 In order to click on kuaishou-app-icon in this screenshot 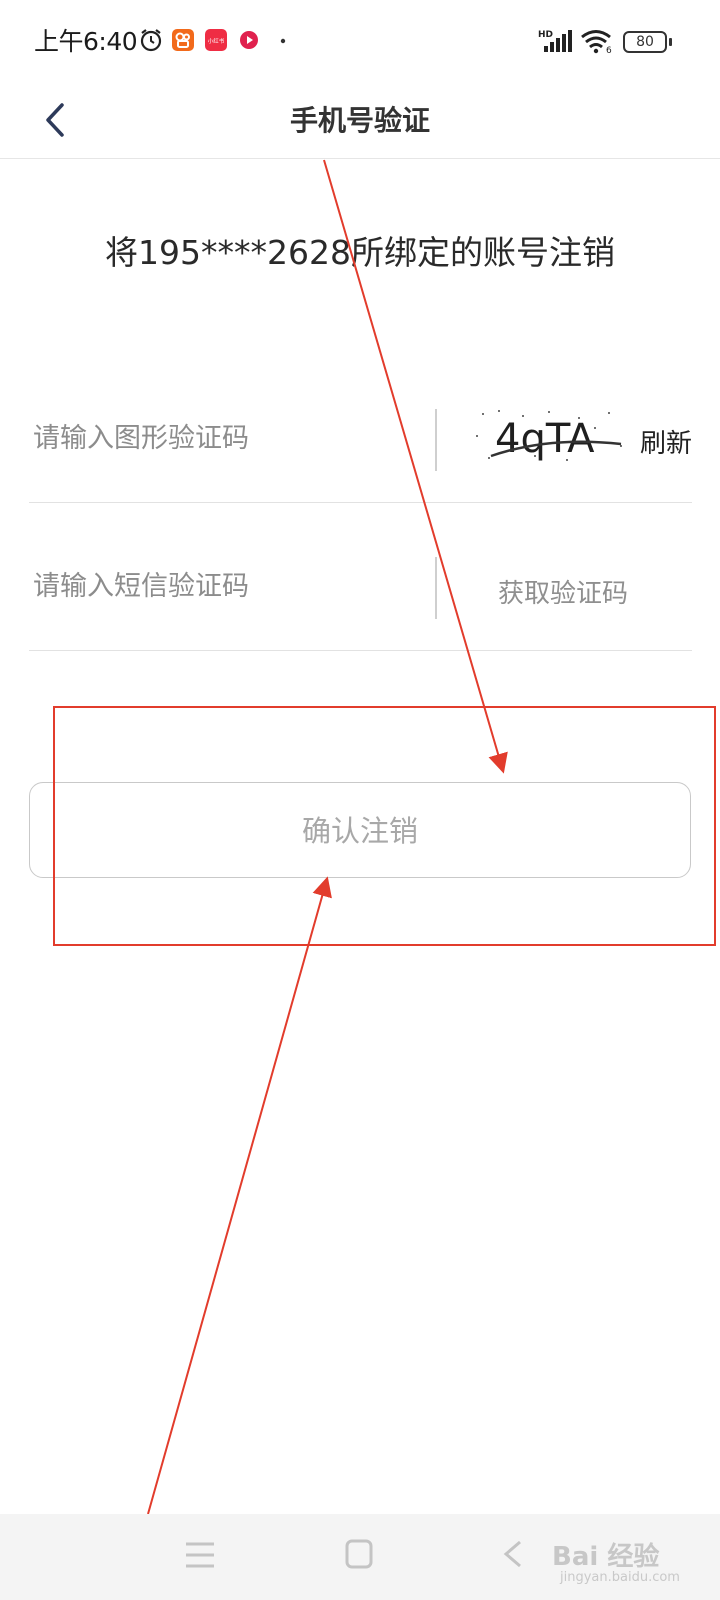, I will do `click(183, 40)`.